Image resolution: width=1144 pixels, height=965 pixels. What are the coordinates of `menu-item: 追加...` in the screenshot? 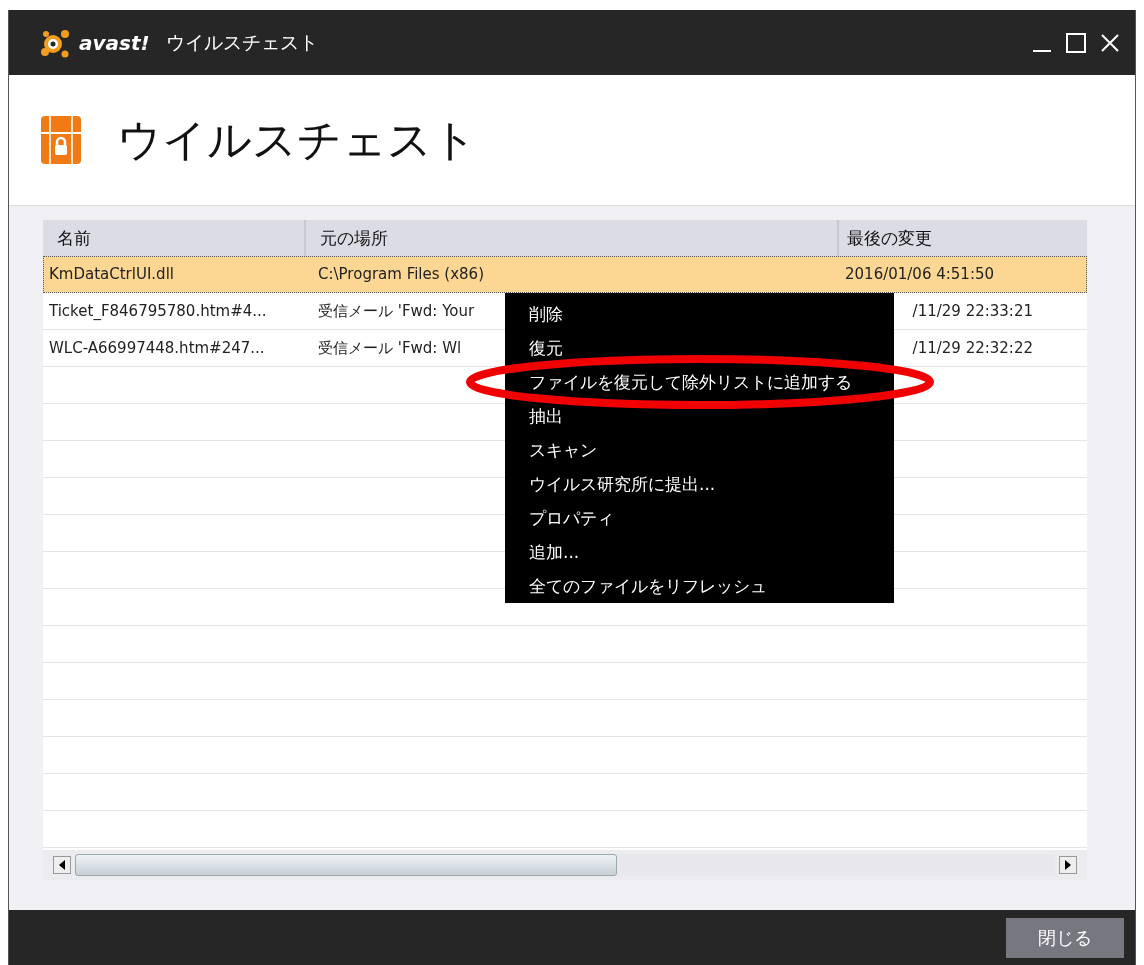 It's located at (699, 552).